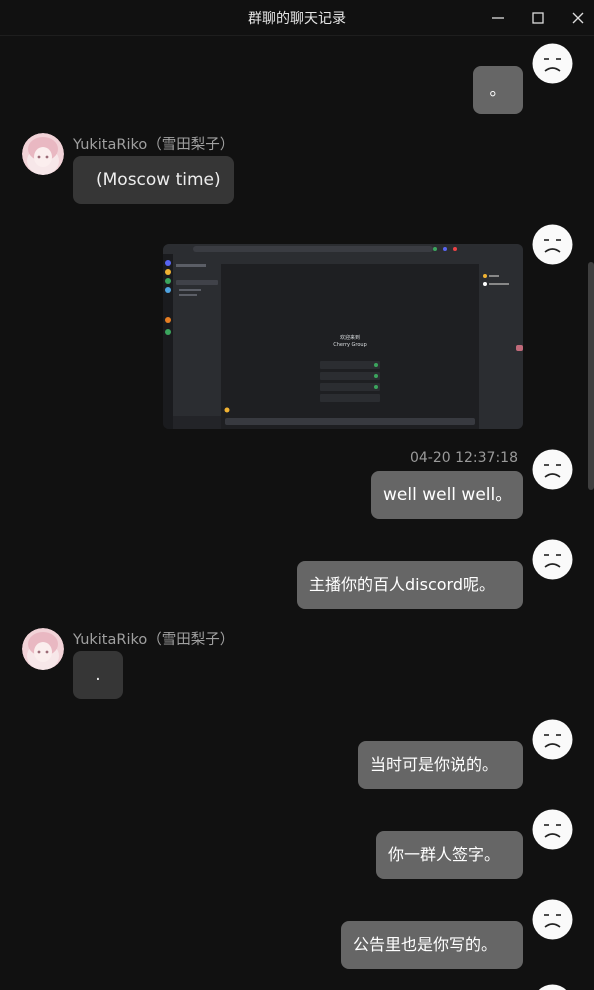 Image resolution: width=594 pixels, height=990 pixels. Describe the element at coordinates (153, 180) in the screenshot. I see `message-bubble: (Moscow time)` at that location.